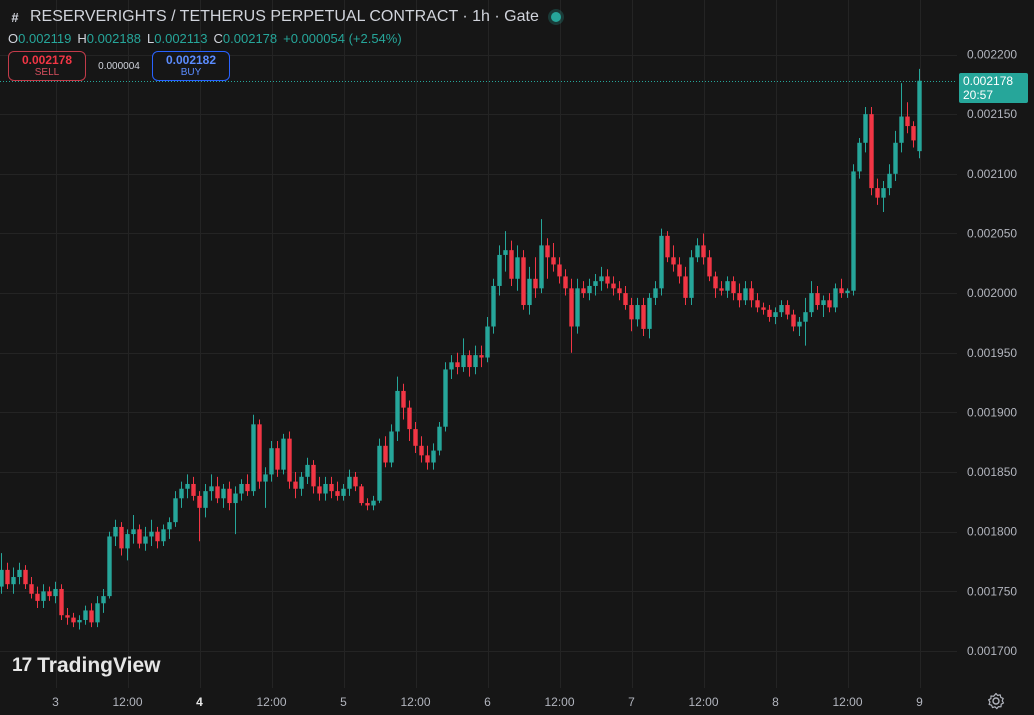 The width and height of the screenshot is (1034, 715). Describe the element at coordinates (993, 88) in the screenshot. I see `last-price-tag: 0.002178 20:57` at that location.